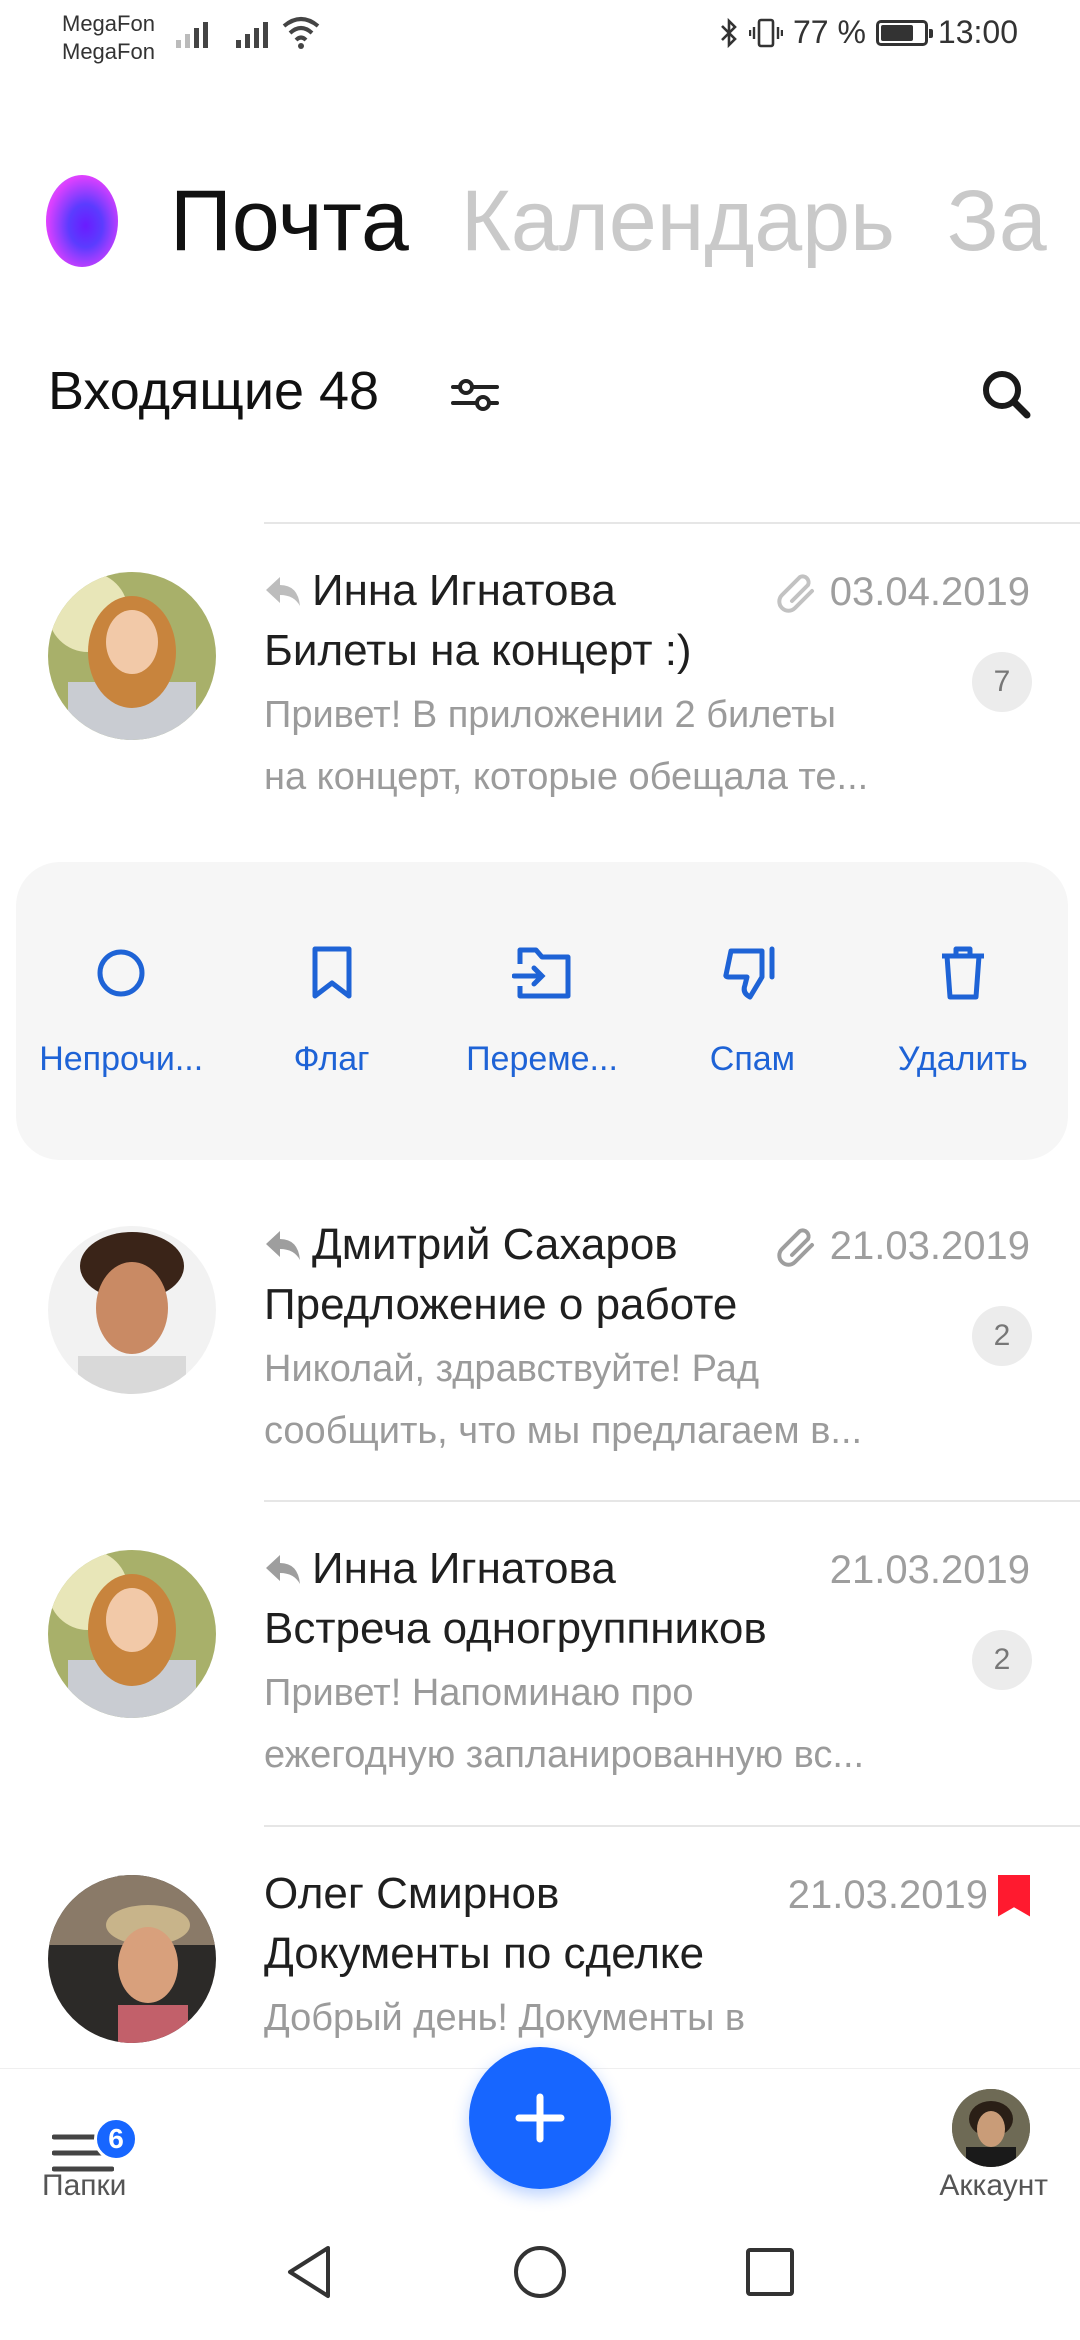 This screenshot has width=1080, height=2340. Describe the element at coordinates (1014, 1895) in the screenshot. I see `flag-icon` at that location.